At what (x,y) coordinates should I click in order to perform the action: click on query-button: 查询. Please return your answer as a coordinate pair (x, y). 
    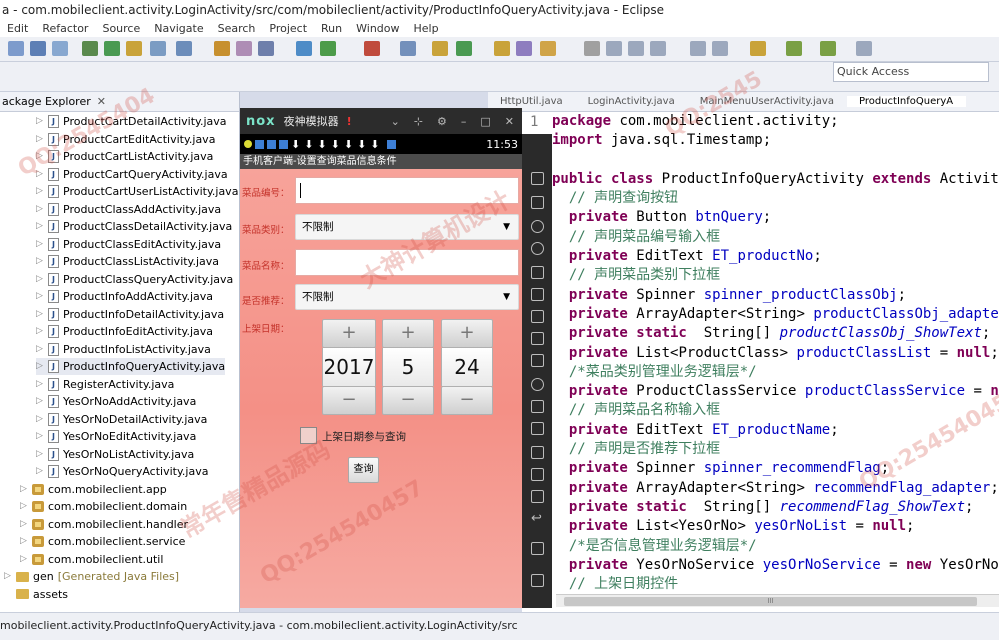
    Looking at the image, I should click on (363, 470).